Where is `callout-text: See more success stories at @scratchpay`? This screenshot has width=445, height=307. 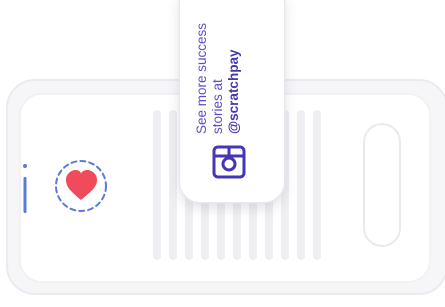 callout-text: See more success stories at @scratchpay is located at coordinates (230, 73).